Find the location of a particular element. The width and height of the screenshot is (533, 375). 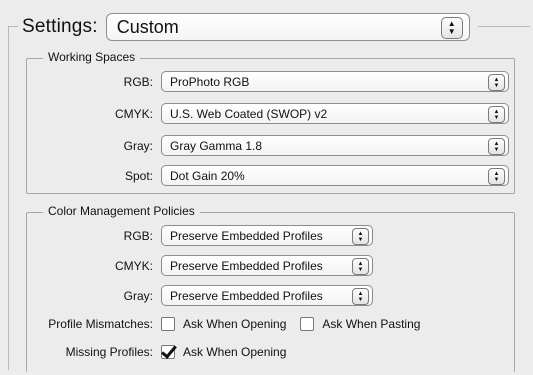

working-cmyk-select: U.S. Web Coated (SWOP) v2 ▲ ▼ is located at coordinates (335, 113).